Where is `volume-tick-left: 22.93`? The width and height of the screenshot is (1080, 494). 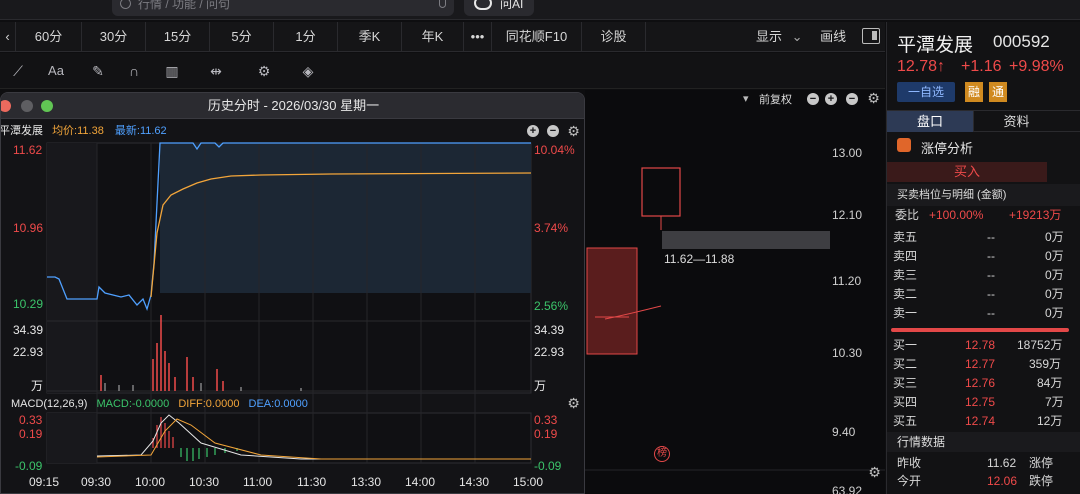
volume-tick-left: 22.93 is located at coordinates (28, 352).